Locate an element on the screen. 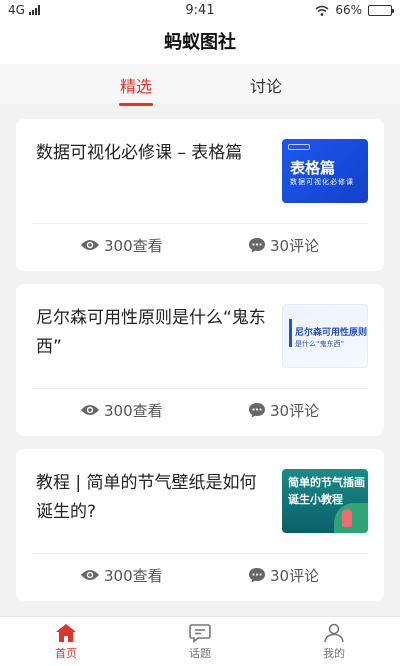  nav-topics: 话题 is located at coordinates (200, 642).